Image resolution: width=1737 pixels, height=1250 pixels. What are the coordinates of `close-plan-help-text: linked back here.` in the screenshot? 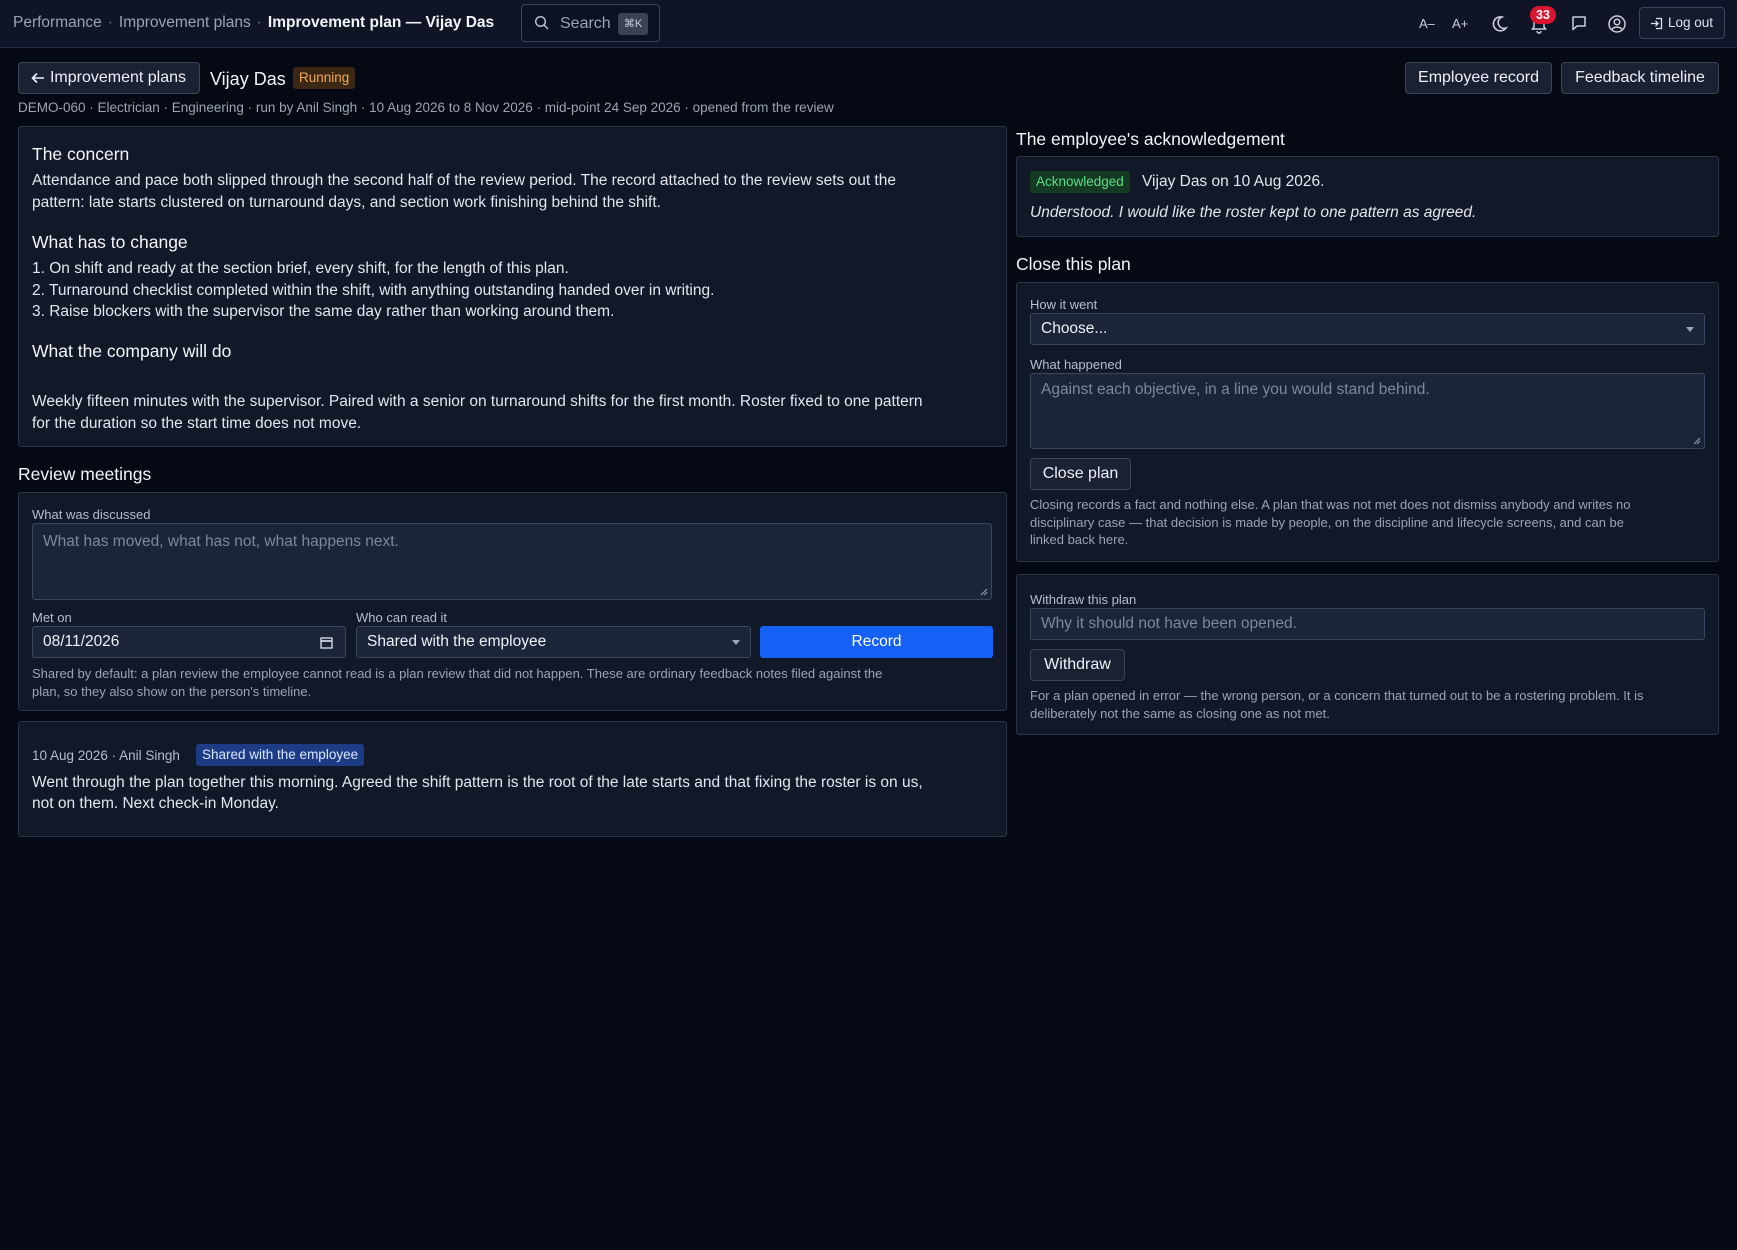 It's located at (1079, 539).